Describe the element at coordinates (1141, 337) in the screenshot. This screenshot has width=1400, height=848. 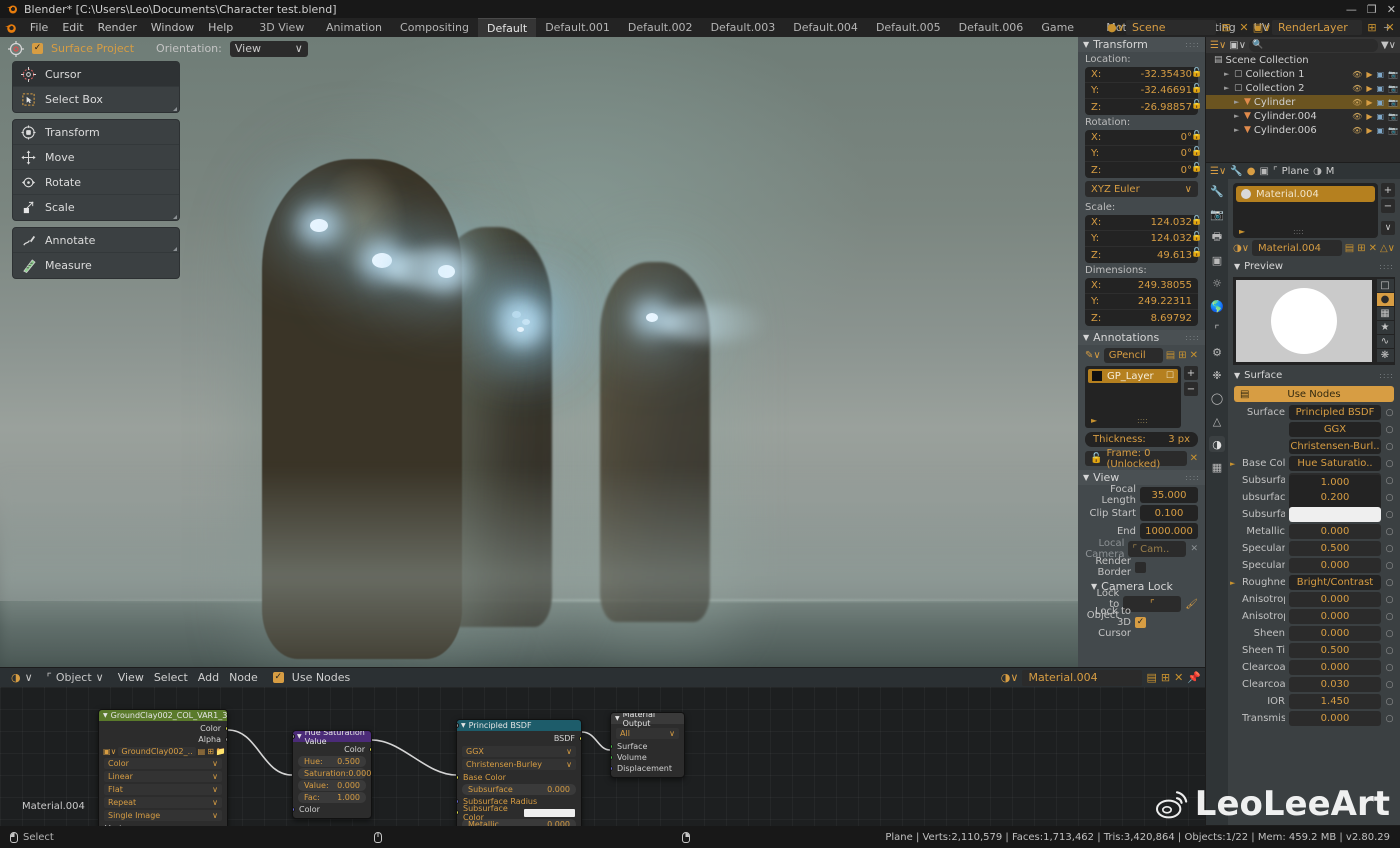
I see `annotations-panel-header: ▼ Annotations ::::` at that location.